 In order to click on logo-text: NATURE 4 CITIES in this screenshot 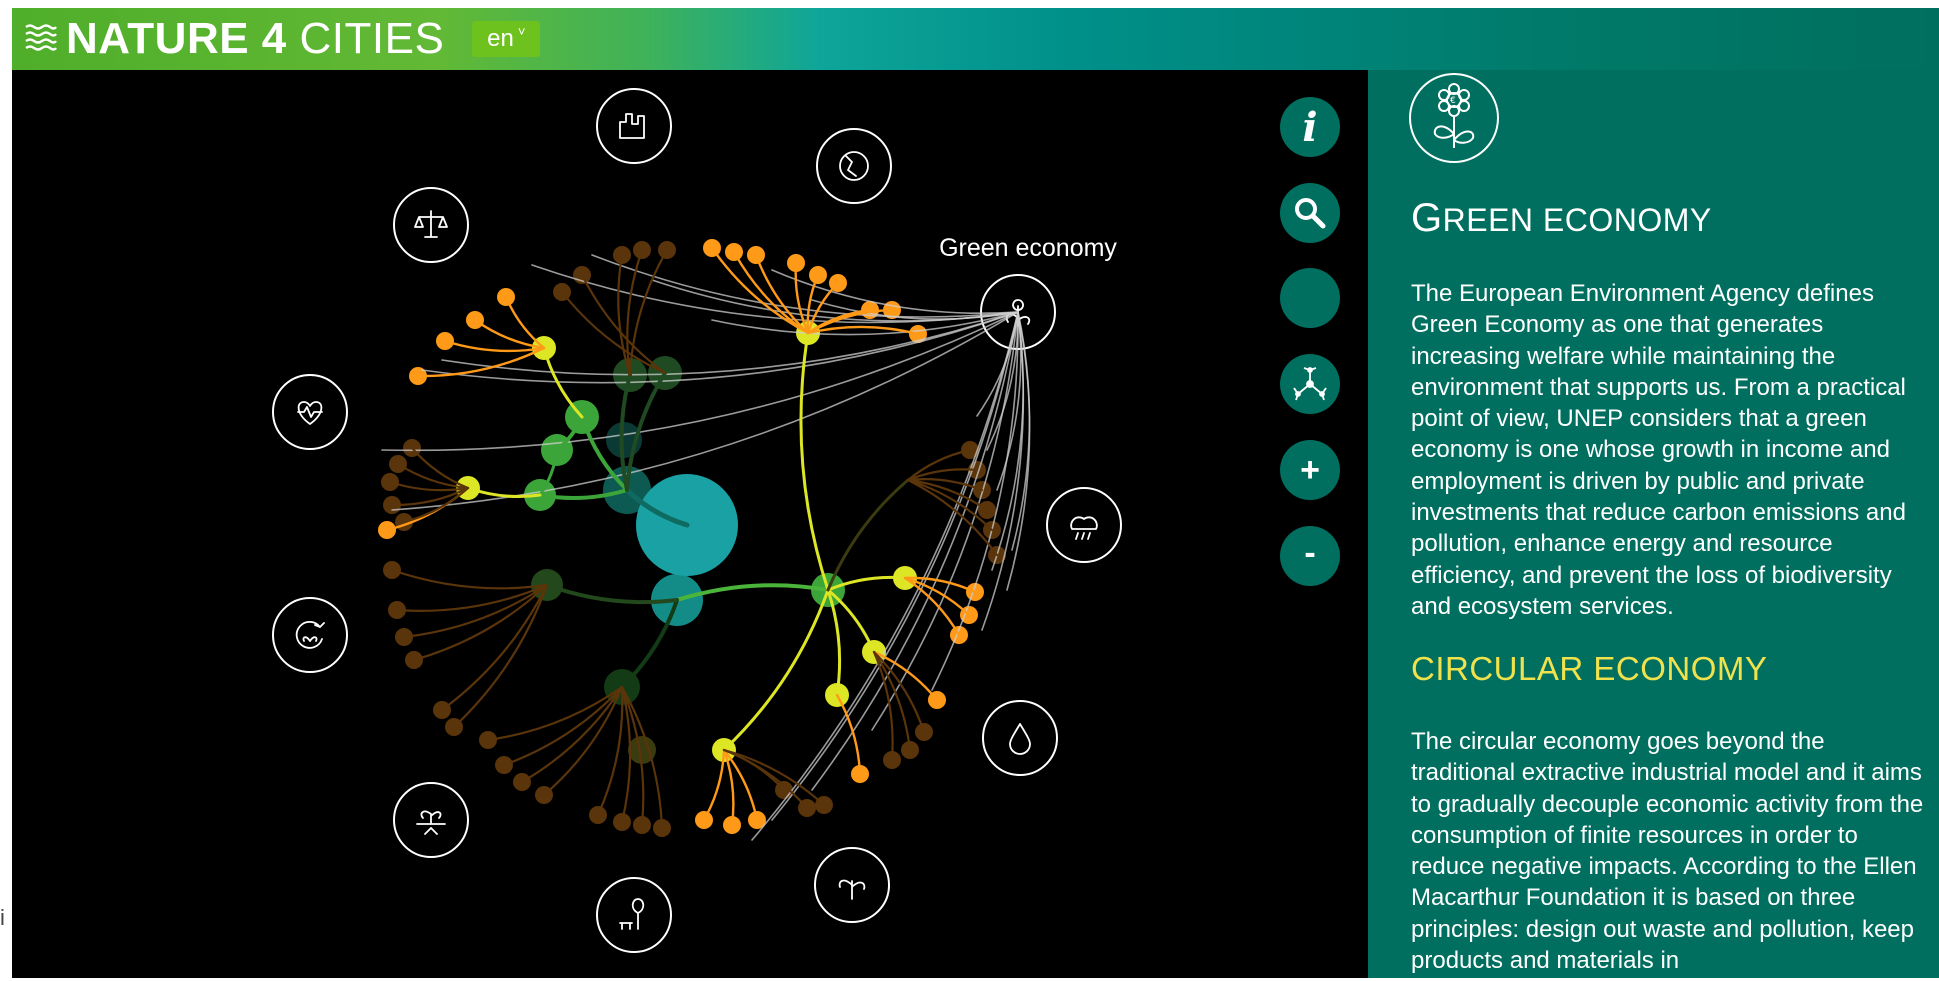, I will do `click(255, 39)`.